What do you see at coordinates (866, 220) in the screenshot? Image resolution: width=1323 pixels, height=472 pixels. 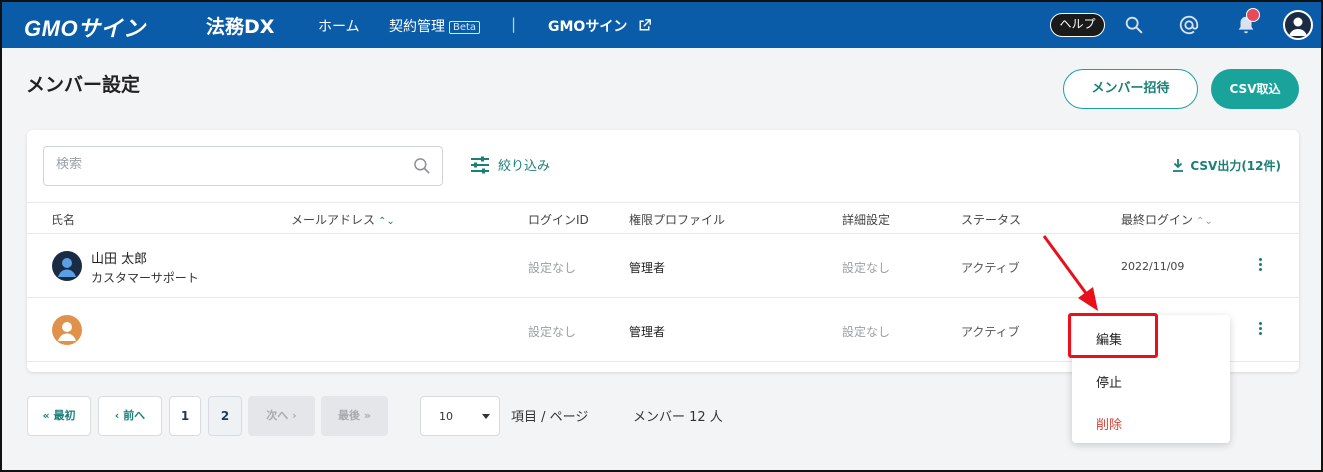 I see `column-header-detail: 詳細設定` at bounding box center [866, 220].